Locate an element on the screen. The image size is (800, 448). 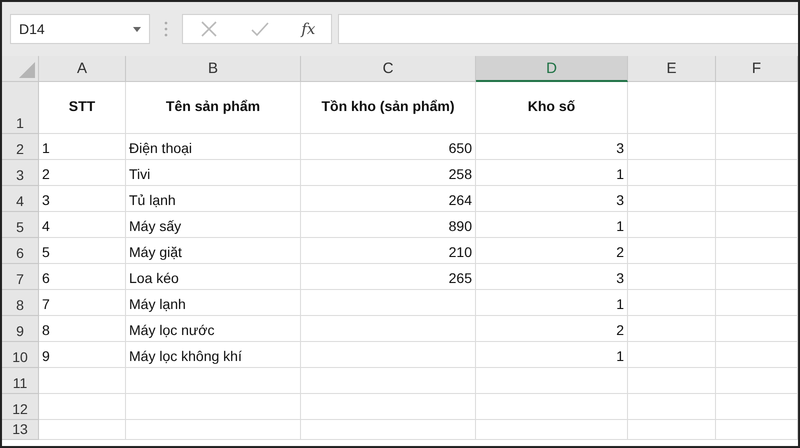
table-cell: Điện thoại is located at coordinates (213, 147).